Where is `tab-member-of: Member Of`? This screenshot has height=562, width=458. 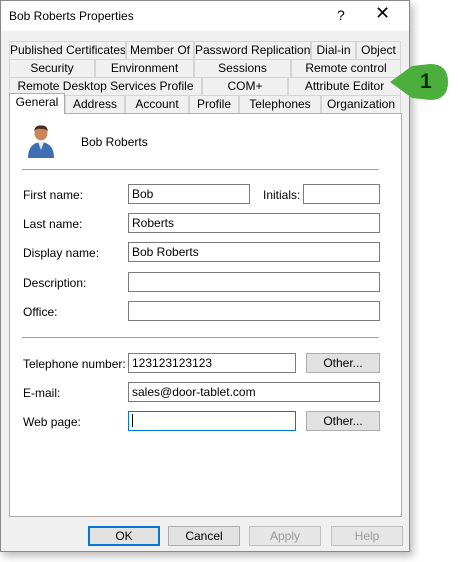 tab-member-of: Member Of is located at coordinates (160, 50).